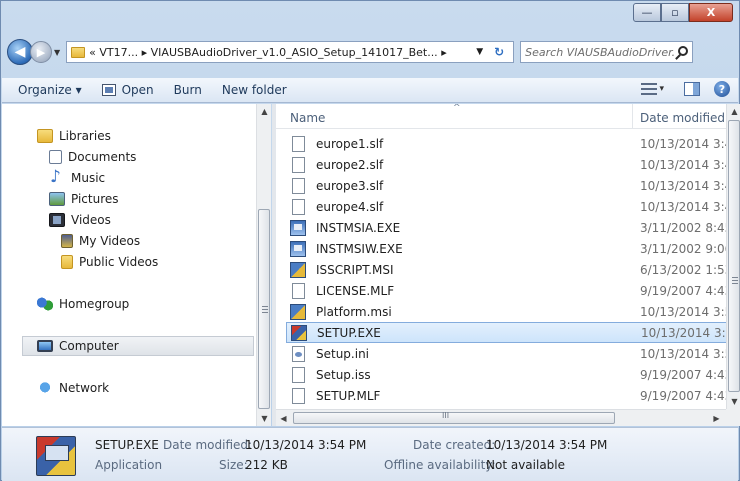  Describe the element at coordinates (56, 456) in the screenshot. I see `setup-exe-icon` at that location.